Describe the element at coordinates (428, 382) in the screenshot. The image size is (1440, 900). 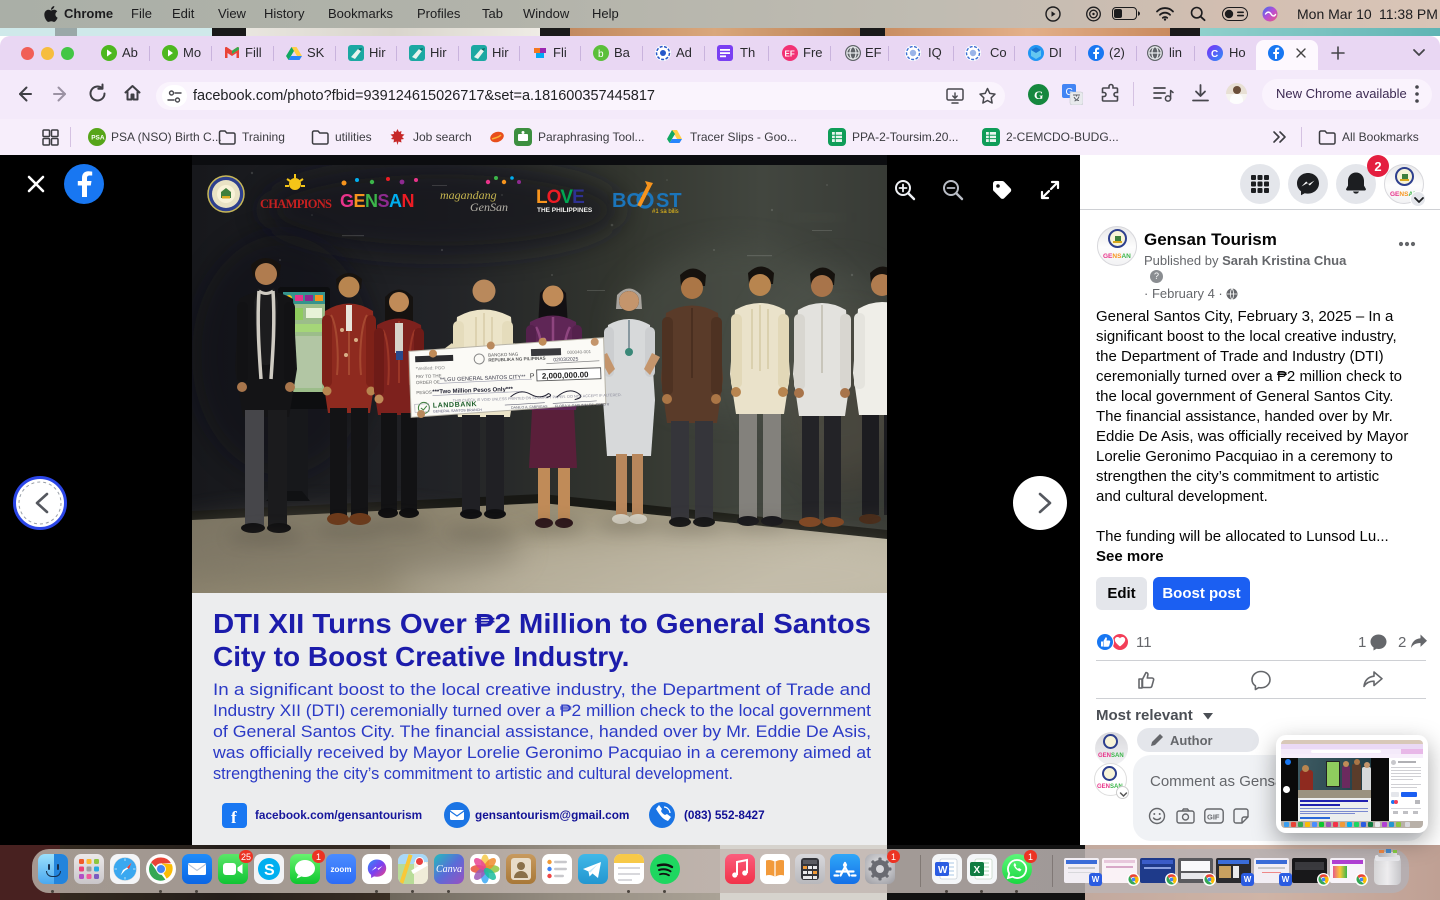
I see `svg-text: ORDER OF` at that location.